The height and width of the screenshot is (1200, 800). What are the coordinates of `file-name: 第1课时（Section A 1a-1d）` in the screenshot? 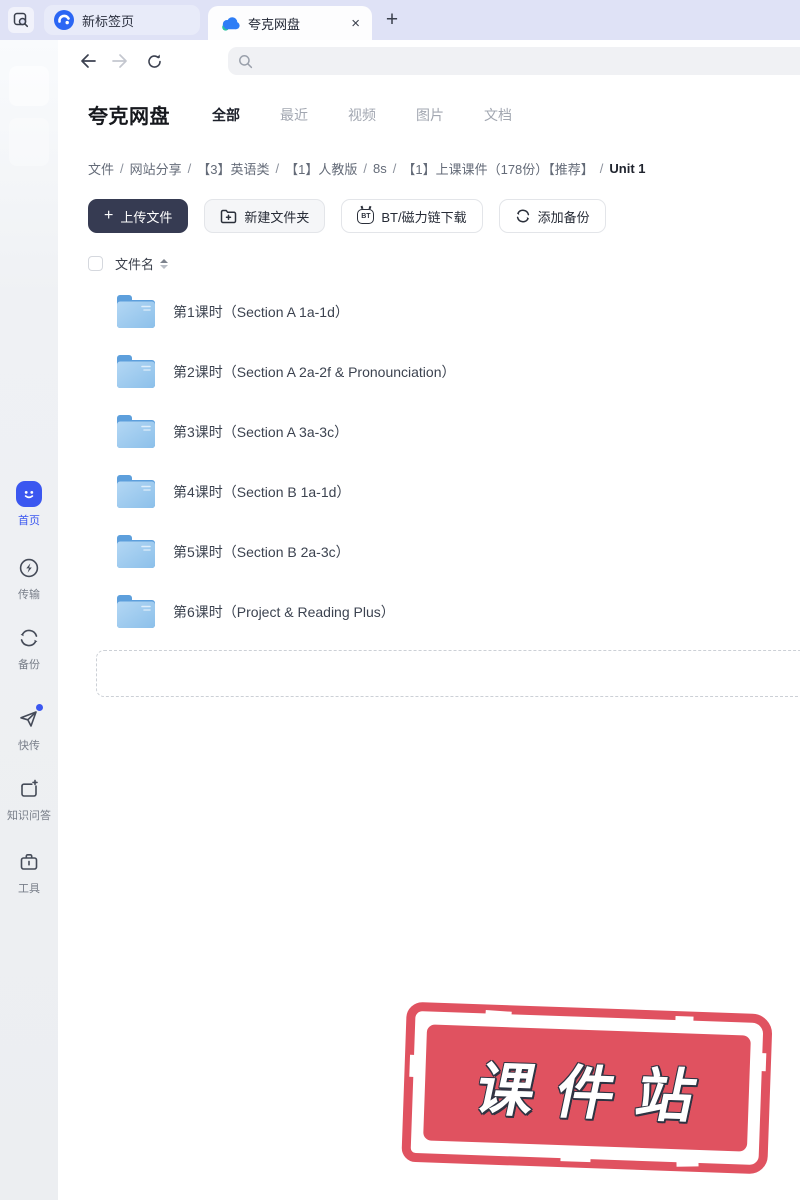 It's located at (261, 312).